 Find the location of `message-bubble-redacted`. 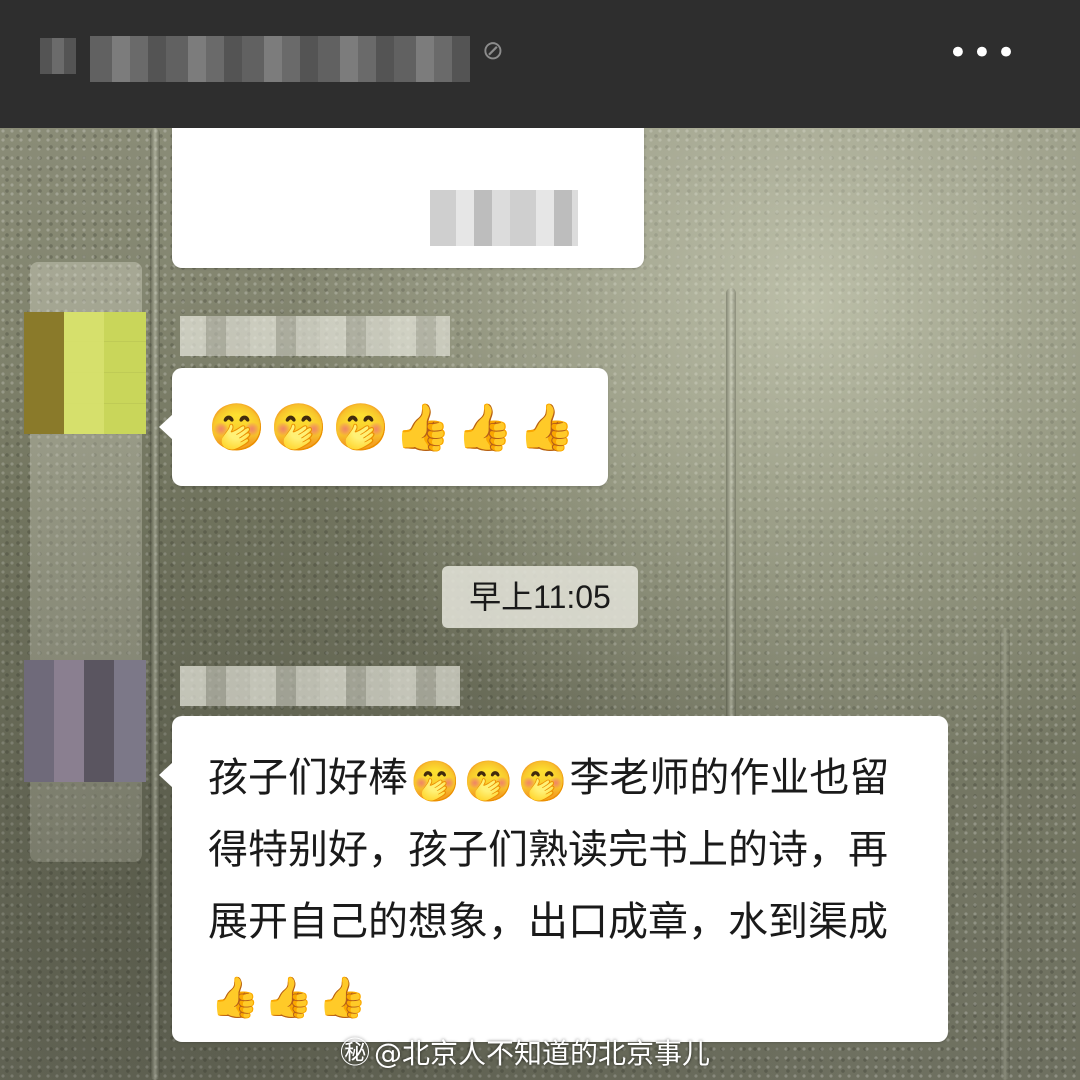

message-bubble-redacted is located at coordinates (408, 198).